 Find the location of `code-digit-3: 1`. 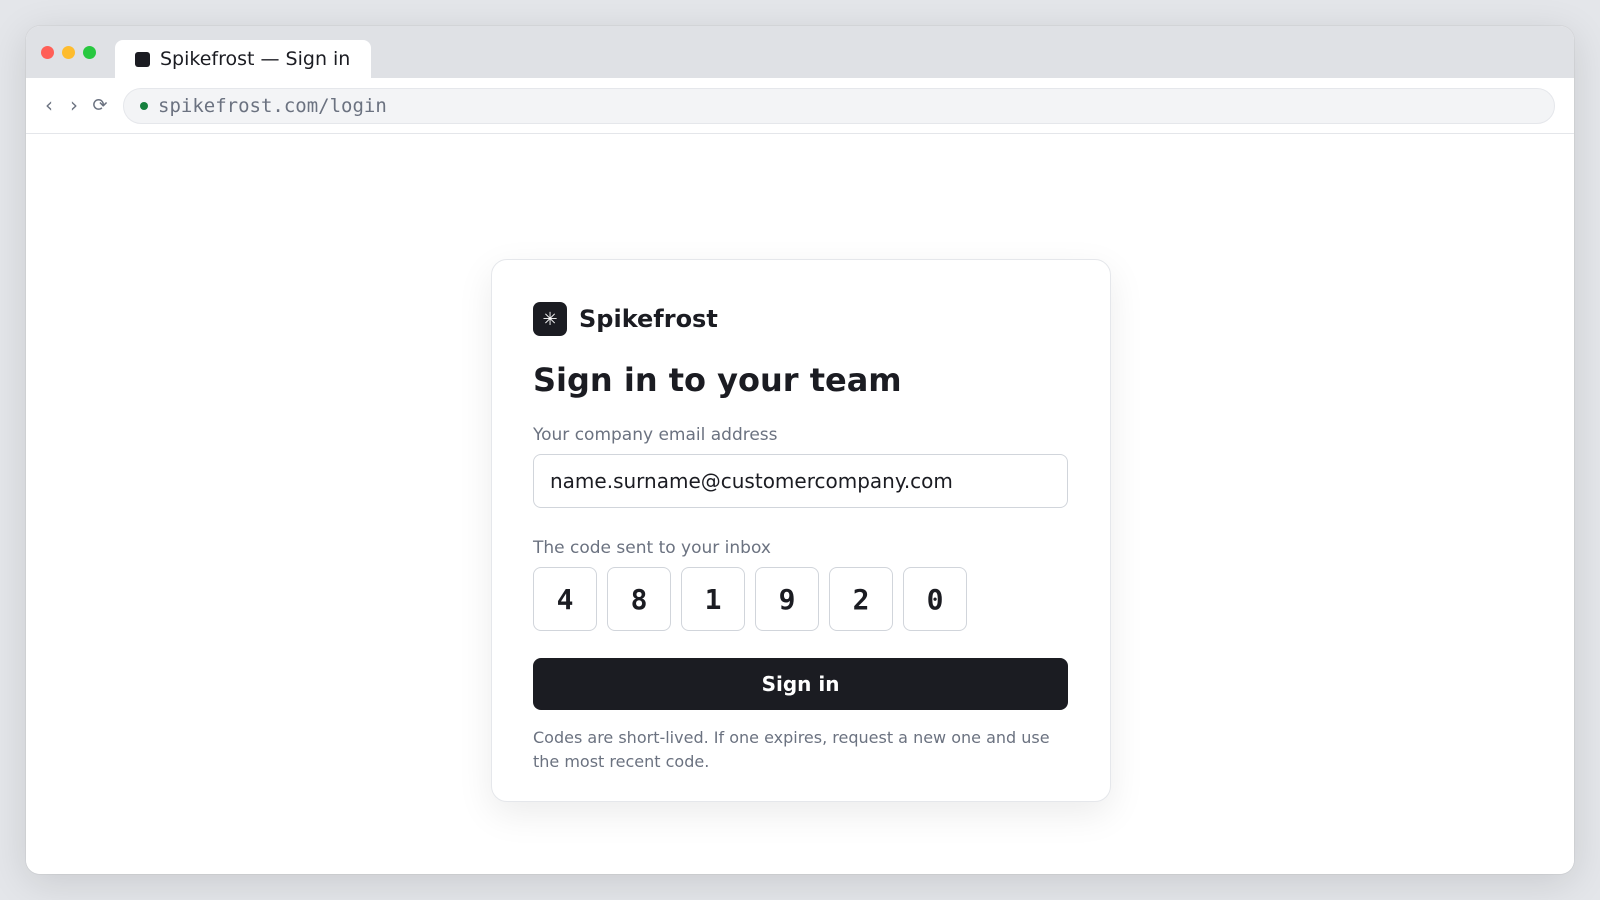

code-digit-3: 1 is located at coordinates (713, 599).